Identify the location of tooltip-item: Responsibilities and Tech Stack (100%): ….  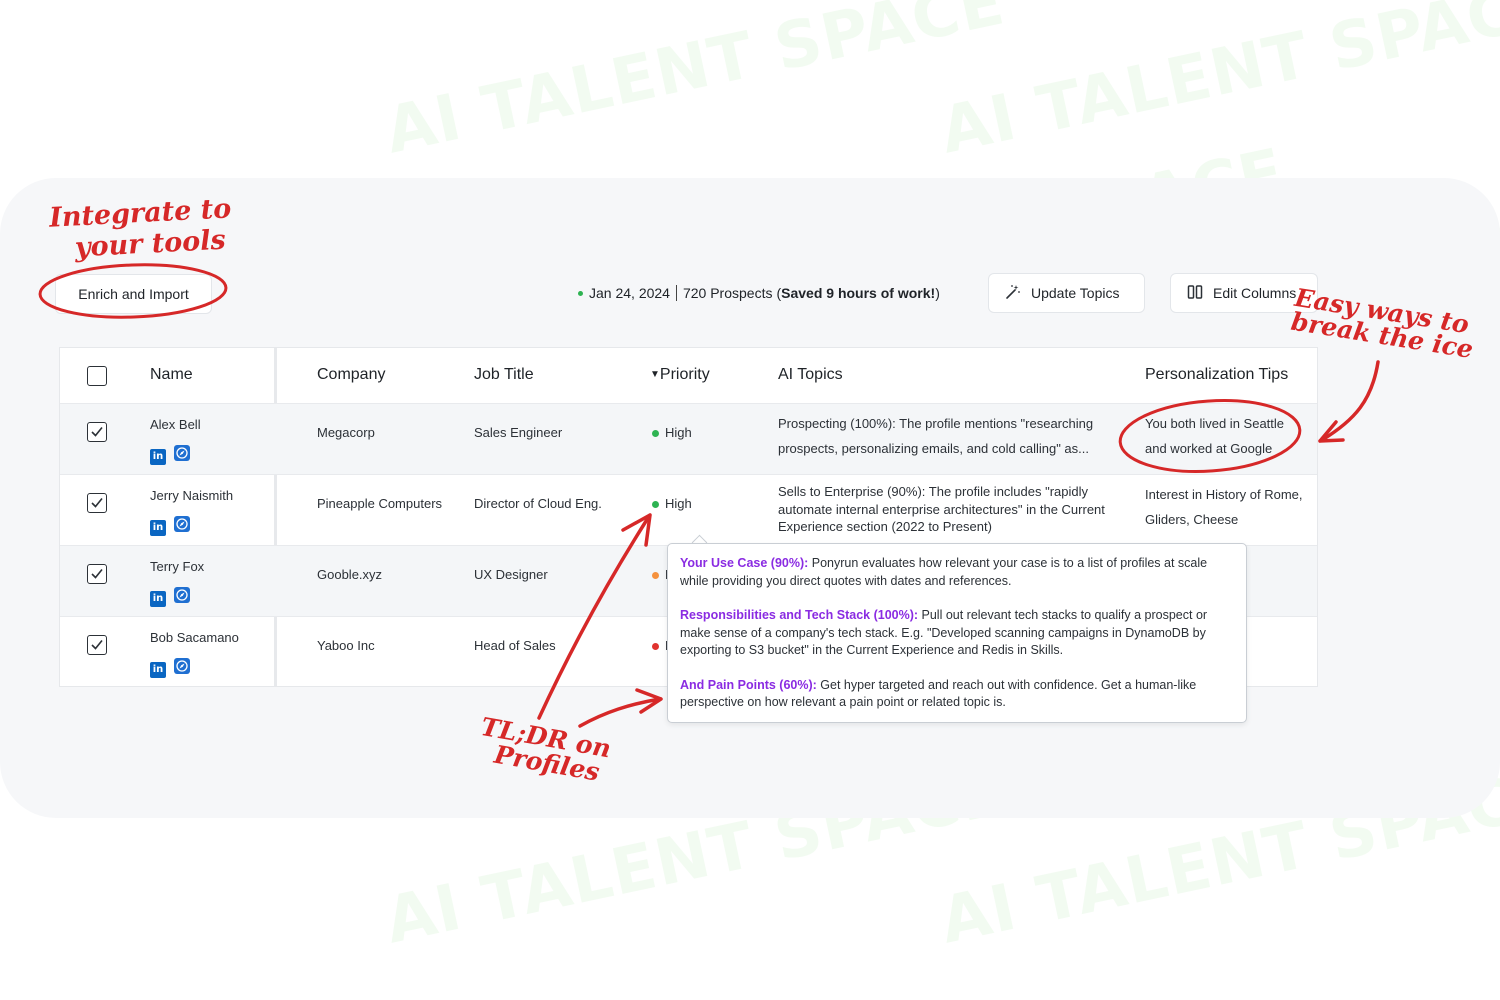
(957, 633).